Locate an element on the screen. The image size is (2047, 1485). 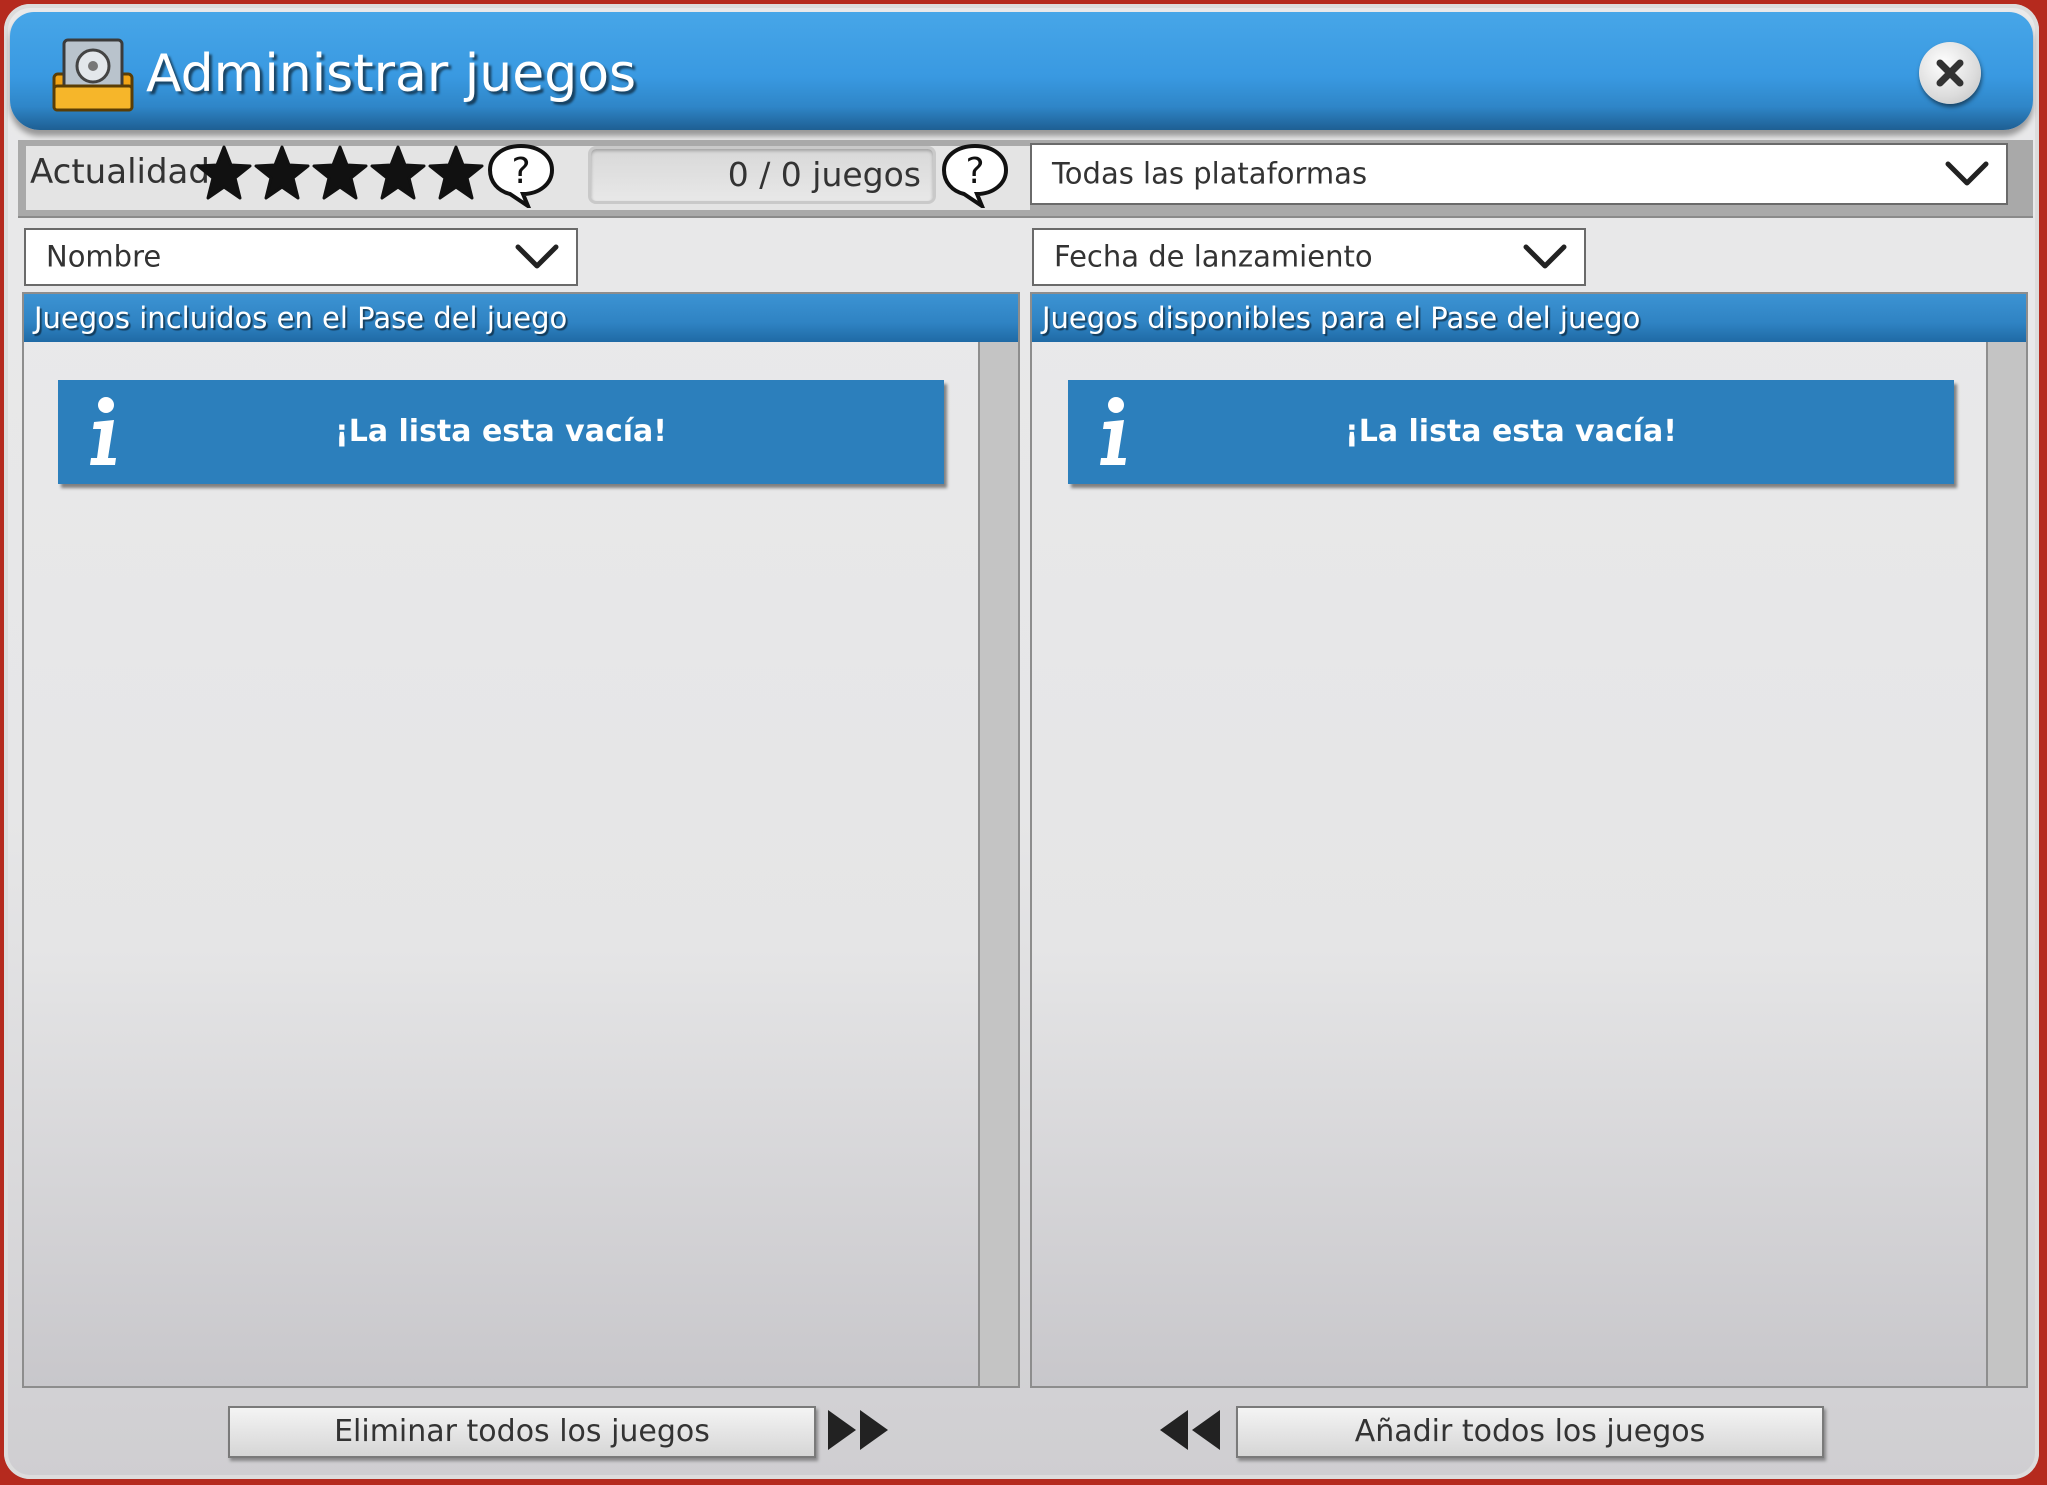
close-icon is located at coordinates (1950, 73).